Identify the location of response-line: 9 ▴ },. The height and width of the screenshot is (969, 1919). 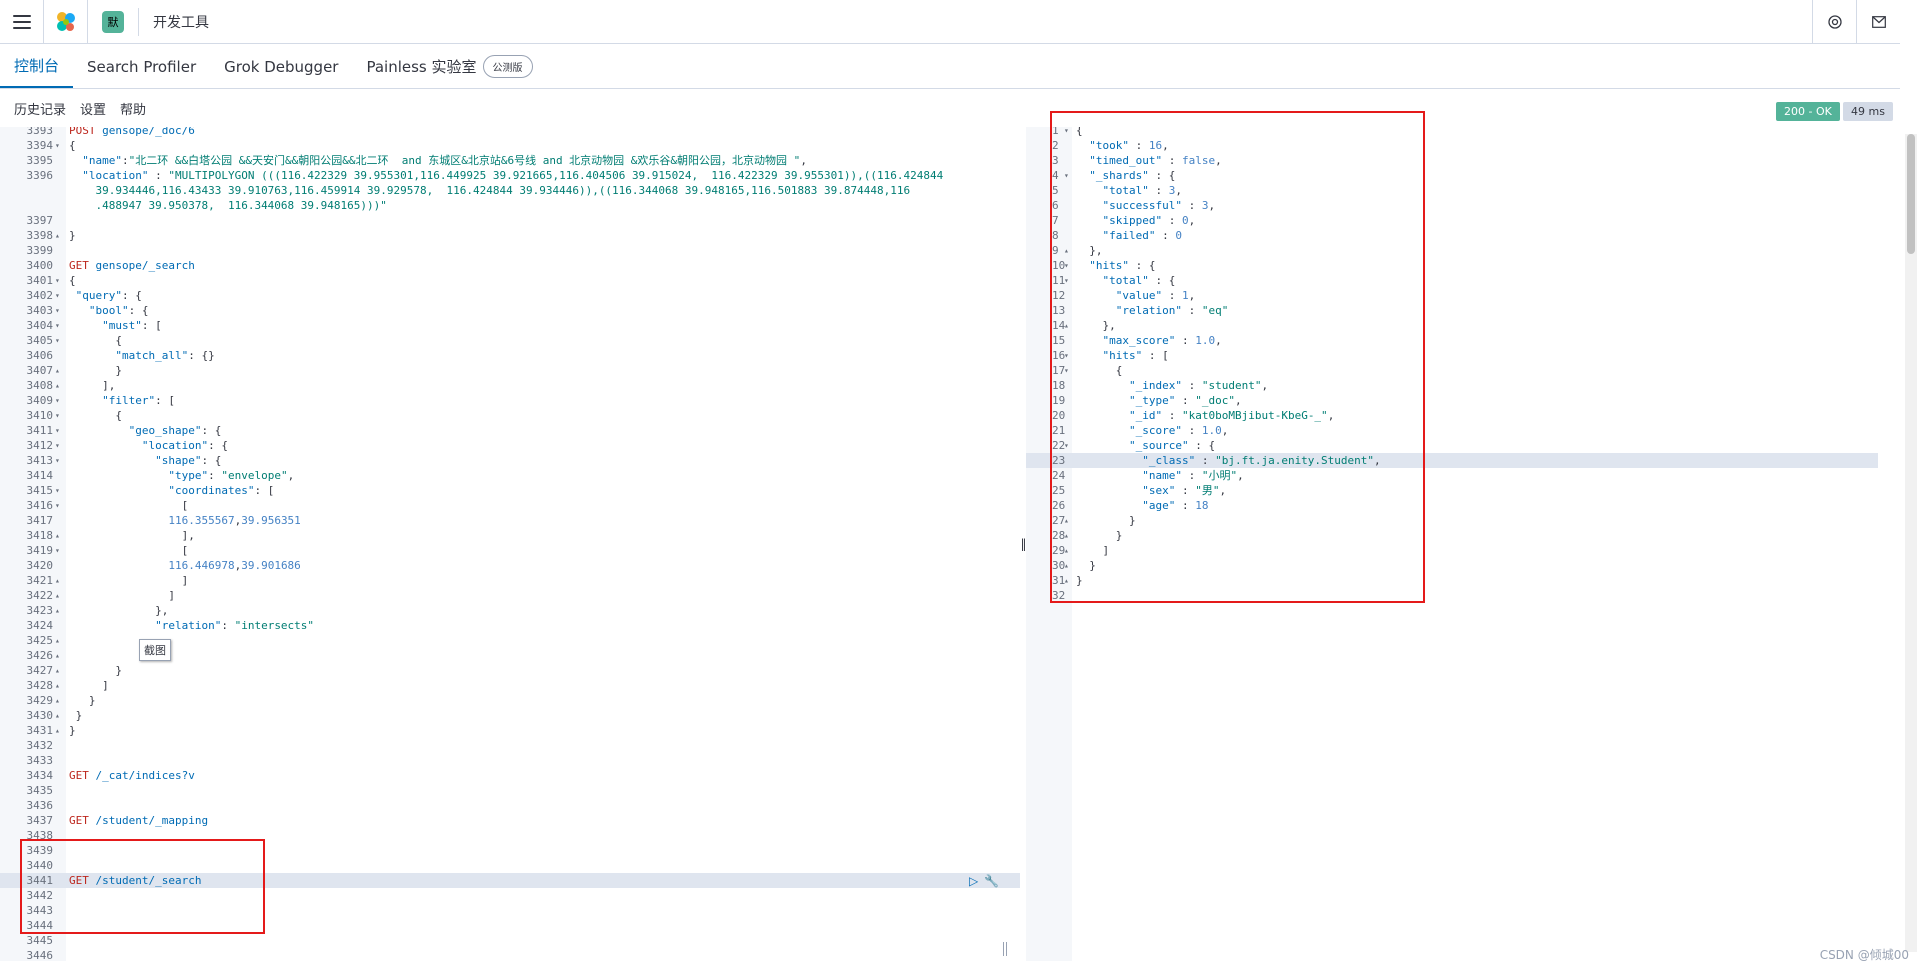
(1452, 250).